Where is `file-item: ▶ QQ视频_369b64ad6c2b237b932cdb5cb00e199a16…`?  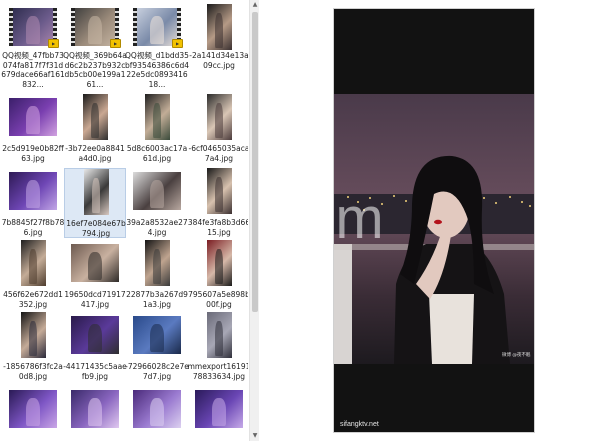 file-item: ▶ QQ视频_369b64ad6c2b237b932cdb5cb00e199a16… is located at coordinates (95, 48).